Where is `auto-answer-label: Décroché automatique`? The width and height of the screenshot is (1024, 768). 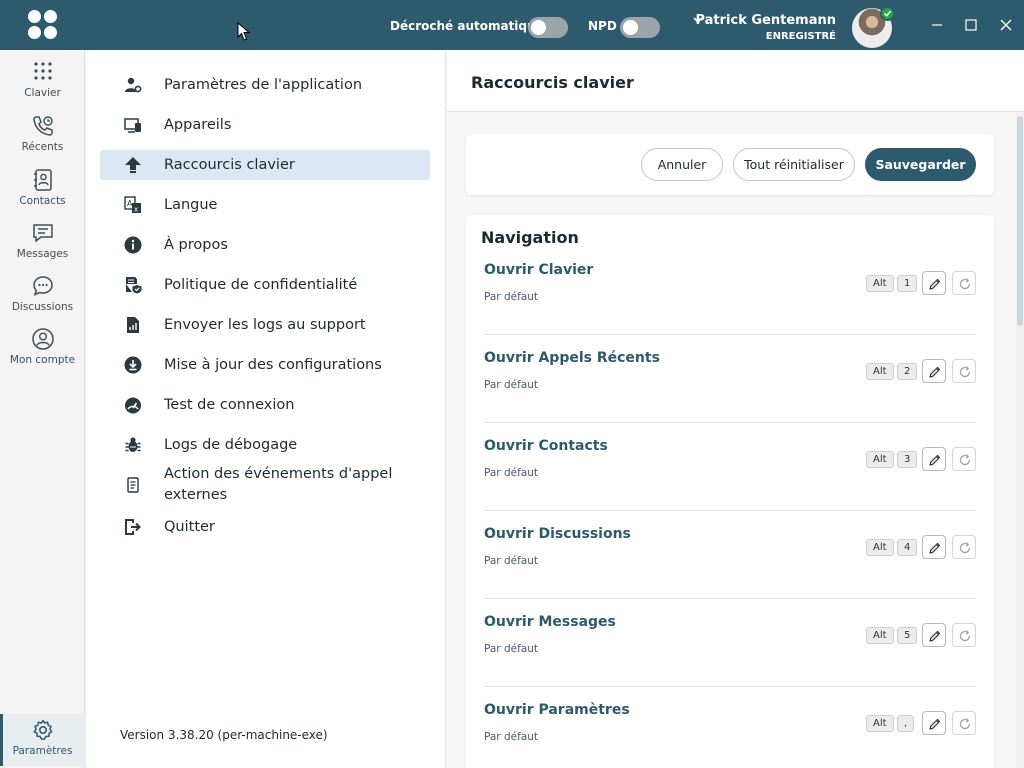 auto-answer-label: Décroché automatique is located at coordinates (467, 26).